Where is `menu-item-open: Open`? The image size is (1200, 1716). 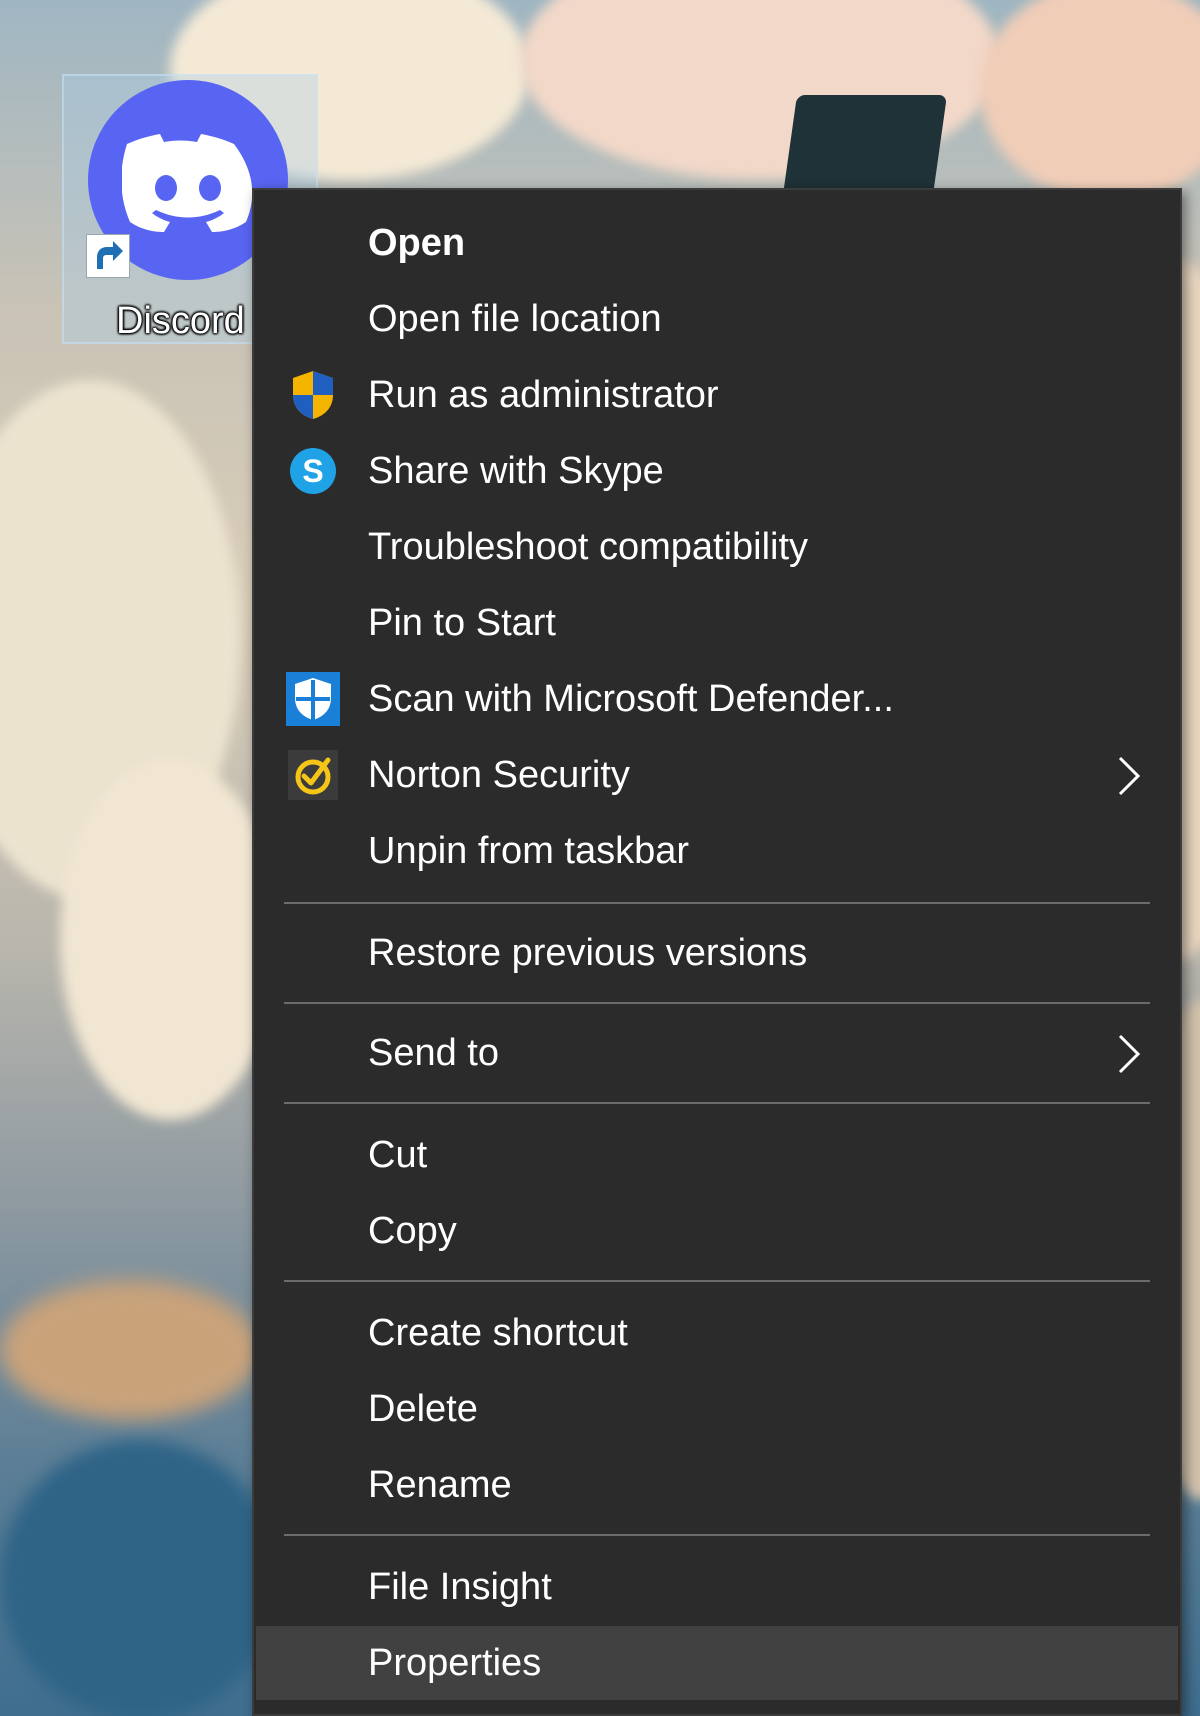 menu-item-open: Open is located at coordinates (717, 243).